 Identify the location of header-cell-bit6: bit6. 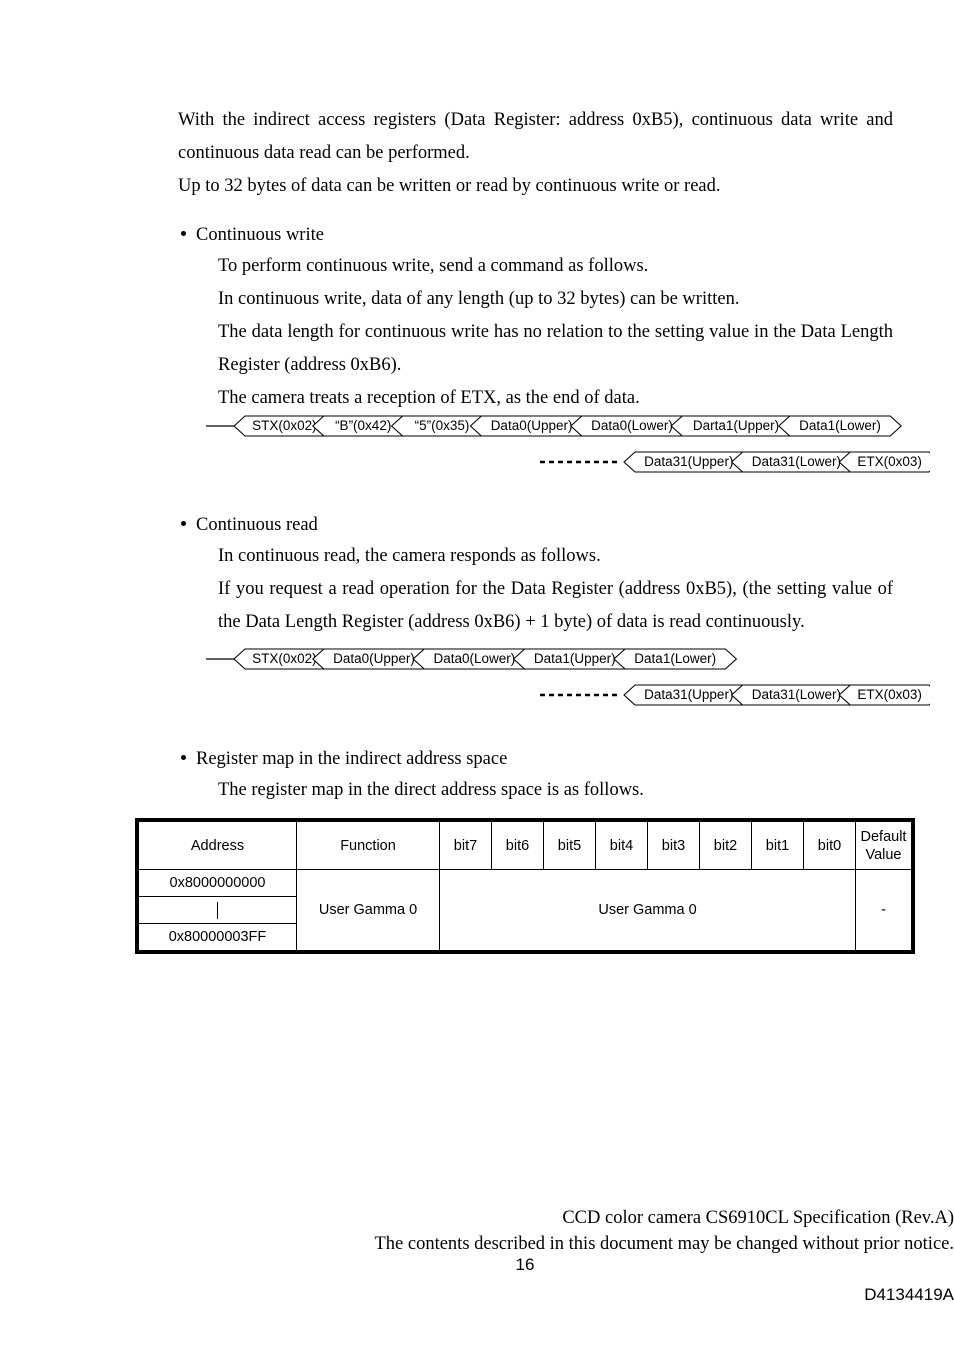
(517, 845).